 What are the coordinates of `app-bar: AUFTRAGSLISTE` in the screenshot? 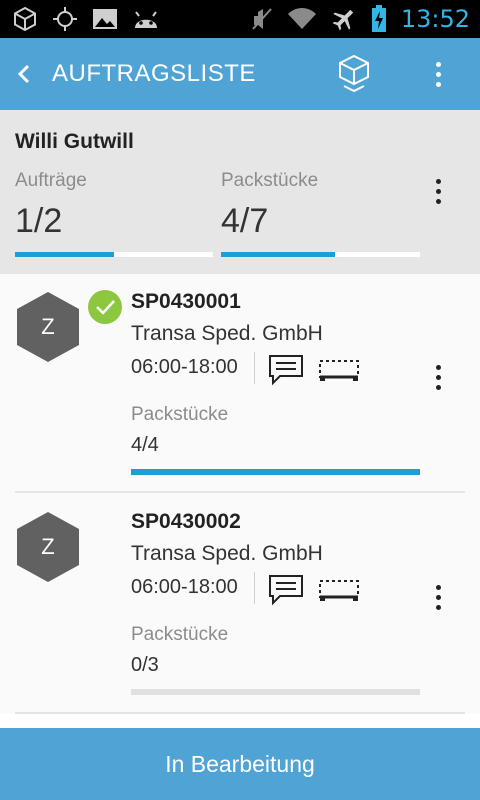 It's located at (240, 74).